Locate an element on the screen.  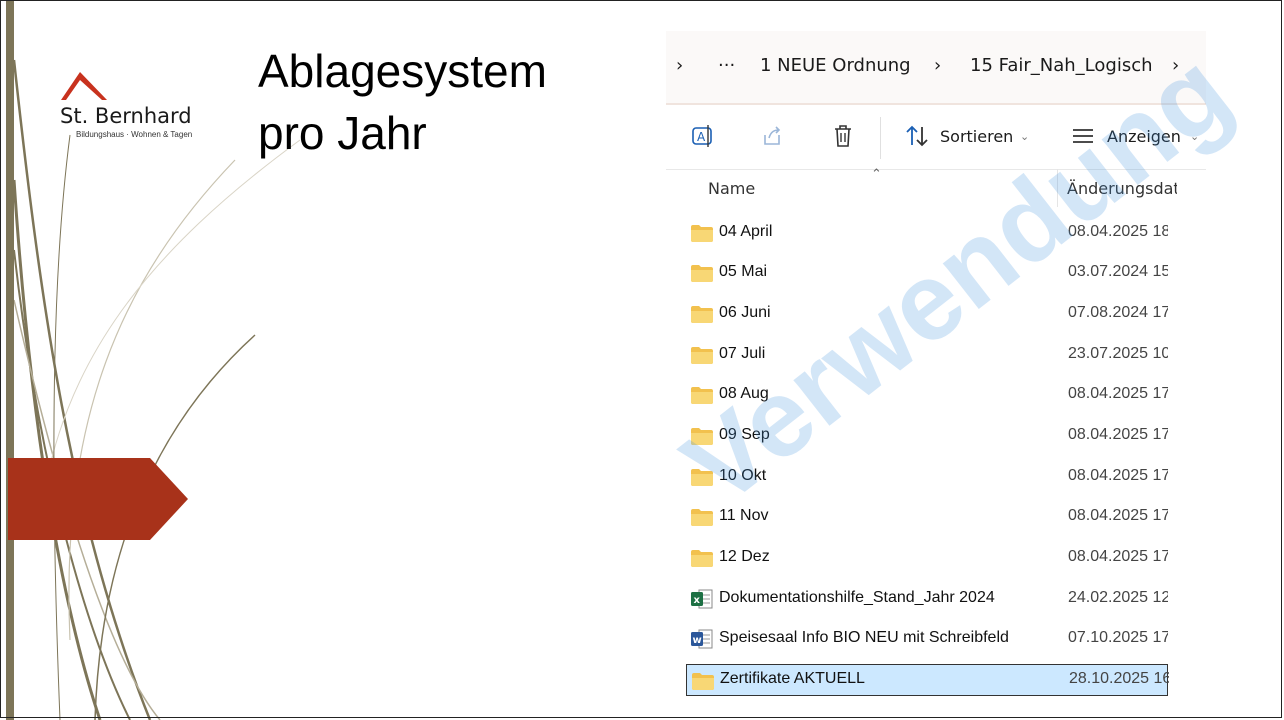
file-row: 10 Okt 08.04.2025 17: is located at coordinates (927, 477).